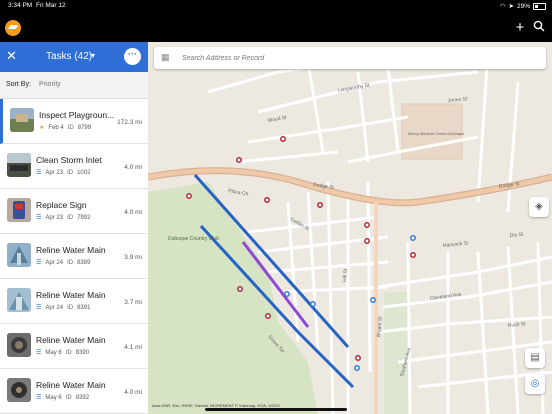 The image size is (552, 414). What do you see at coordinates (84, 127) in the screenshot?
I see `task-id: 8799` at bounding box center [84, 127].